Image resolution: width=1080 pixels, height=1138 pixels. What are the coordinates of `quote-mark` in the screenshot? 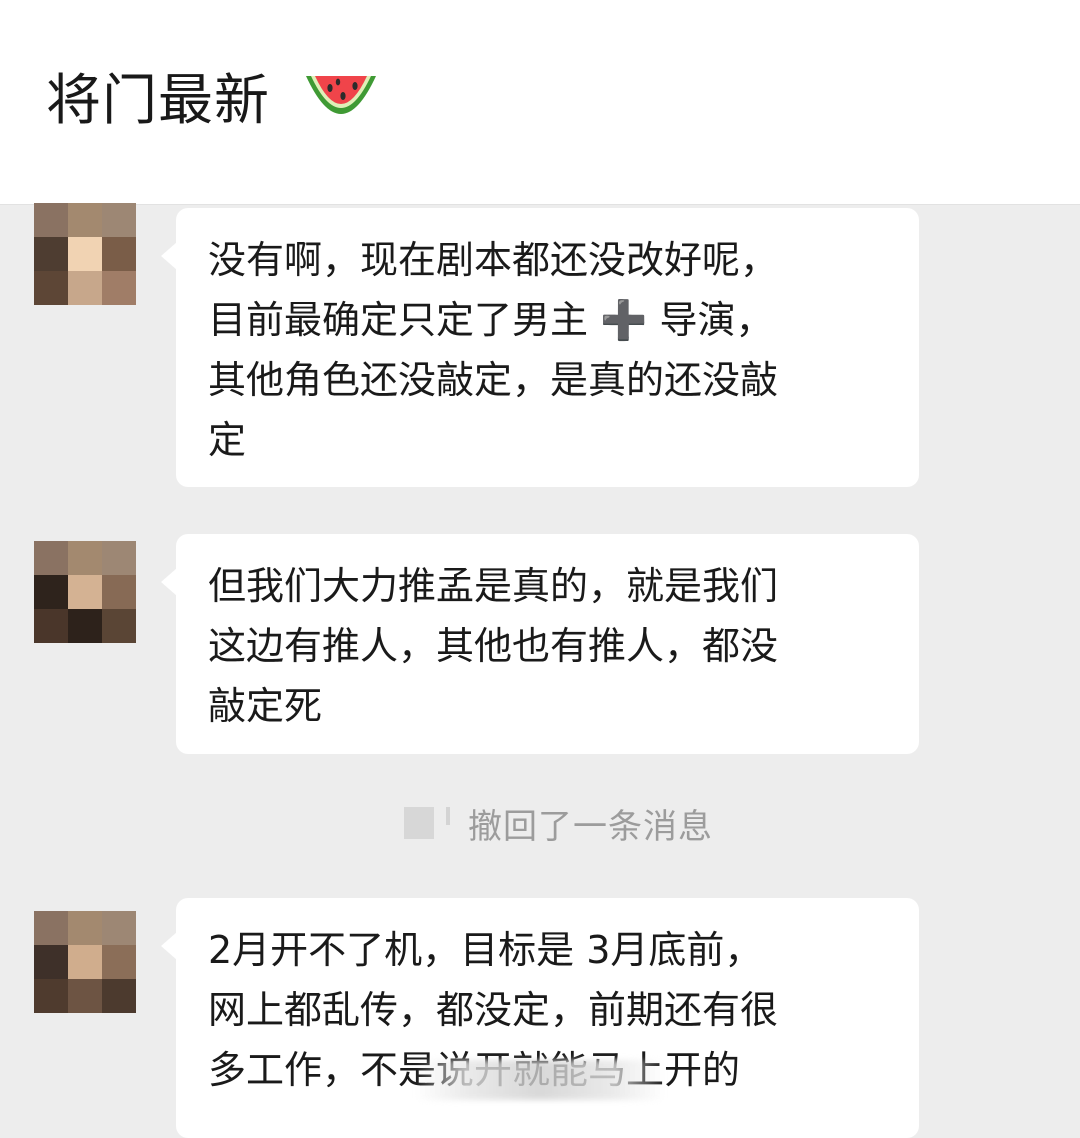 It's located at (448, 816).